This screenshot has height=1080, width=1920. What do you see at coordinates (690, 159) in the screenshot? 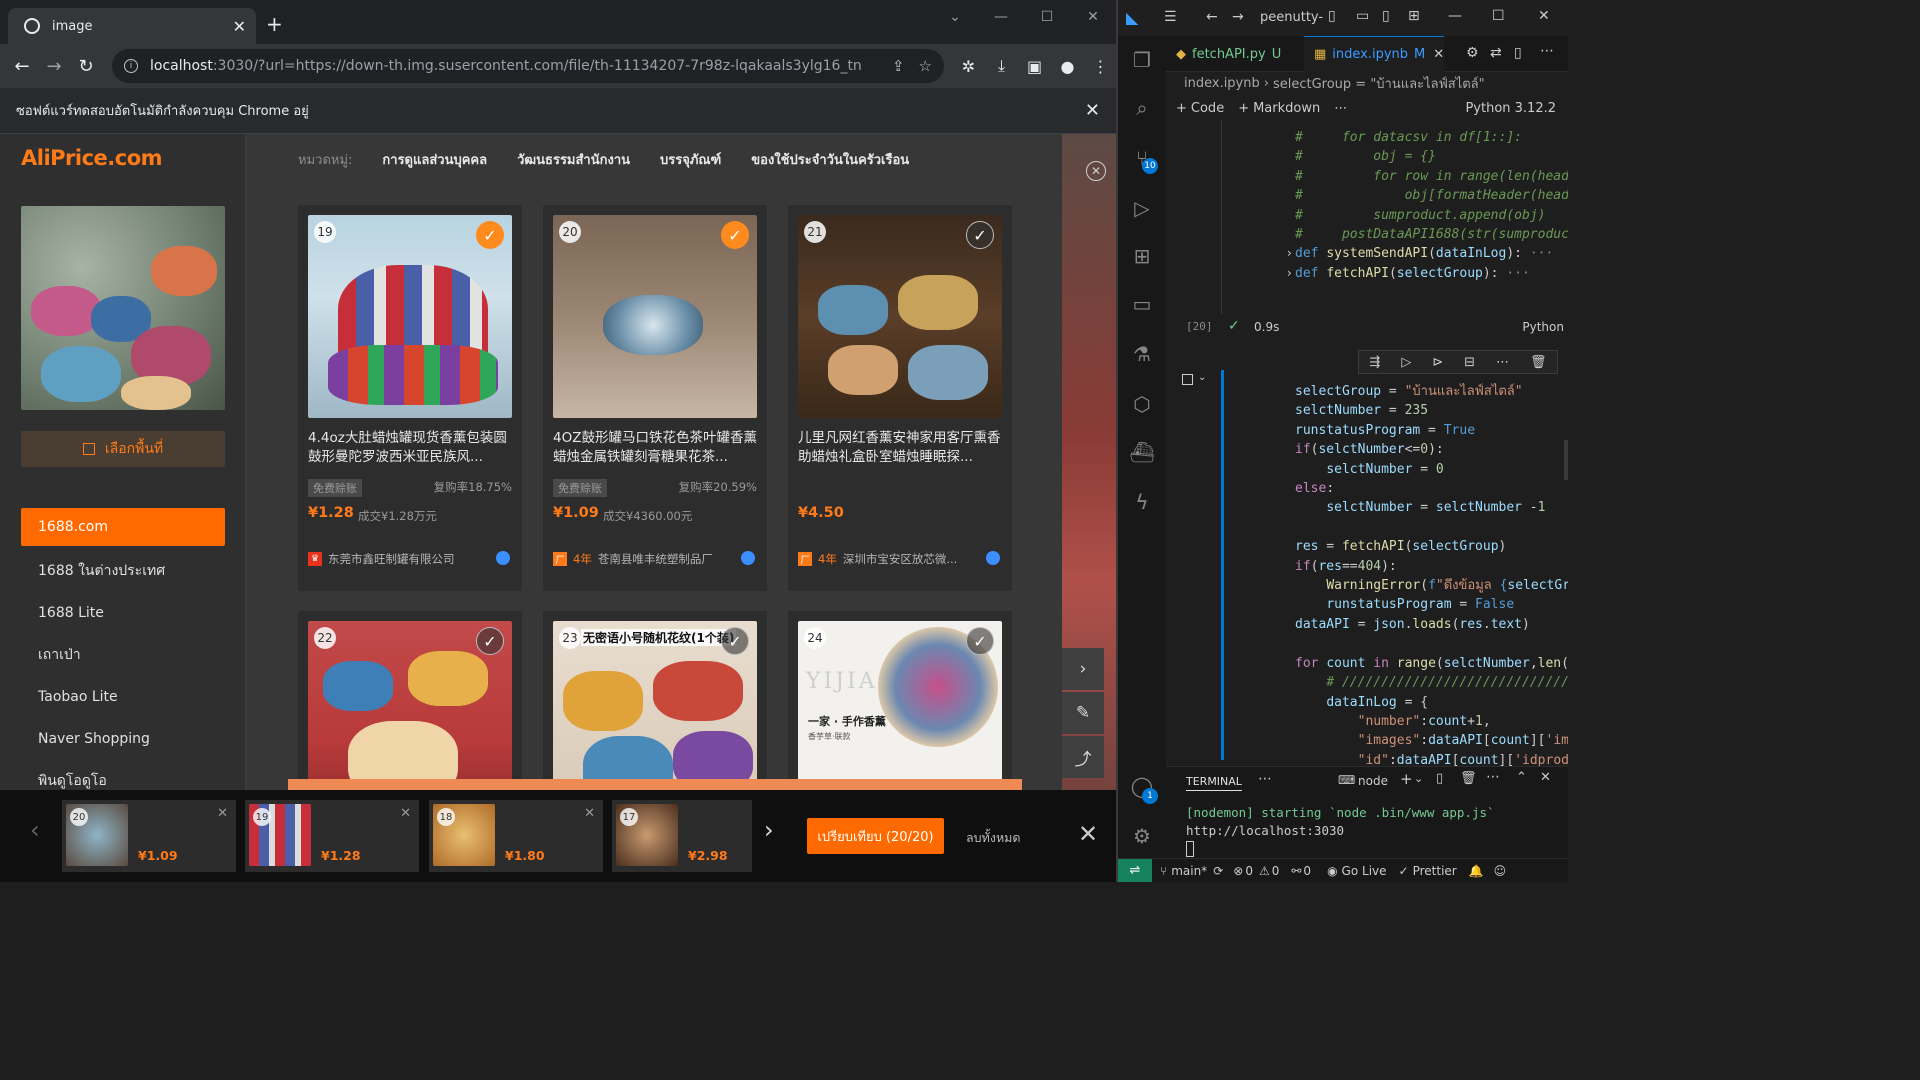
I see `category-item: บรรจุภัณฑ์` at bounding box center [690, 159].